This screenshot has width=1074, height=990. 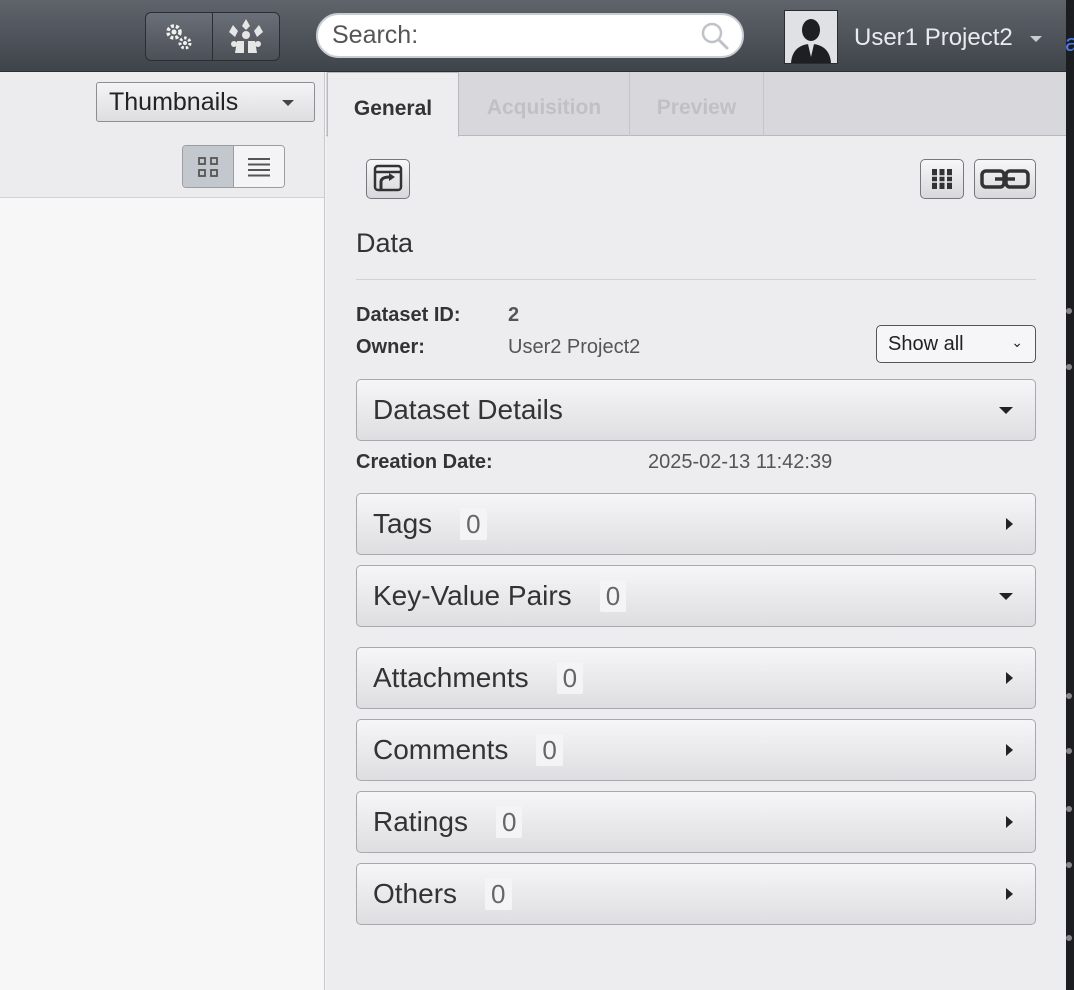 I want to click on tab-bar: General Acquisition Preview, so click(x=696, y=104).